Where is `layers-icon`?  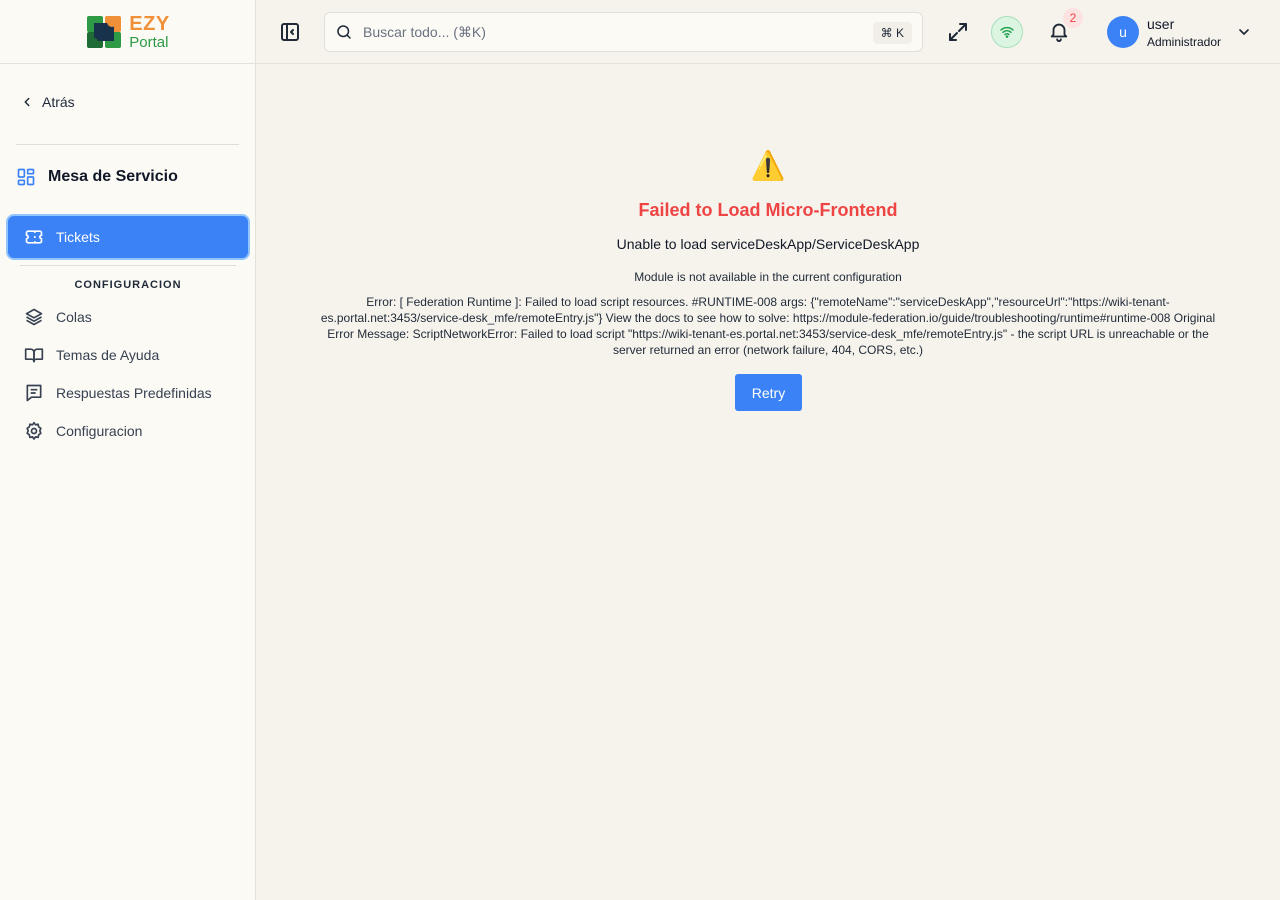
layers-icon is located at coordinates (34, 317).